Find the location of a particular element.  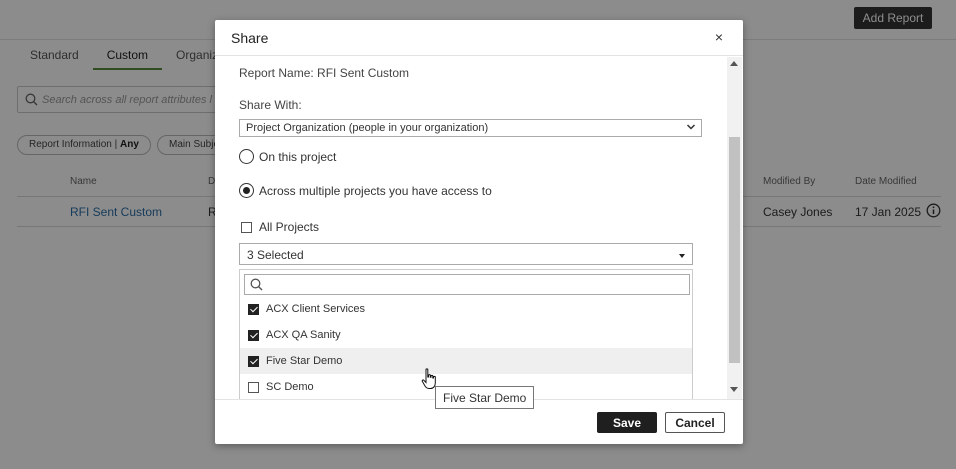

dialog-scrollbar is located at coordinates (734, 228).